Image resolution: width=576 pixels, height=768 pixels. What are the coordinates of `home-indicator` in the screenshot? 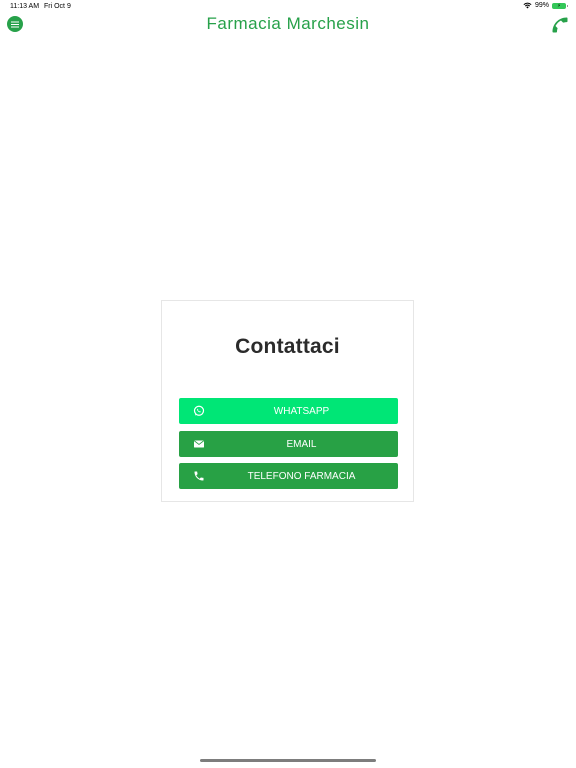 It's located at (288, 760).